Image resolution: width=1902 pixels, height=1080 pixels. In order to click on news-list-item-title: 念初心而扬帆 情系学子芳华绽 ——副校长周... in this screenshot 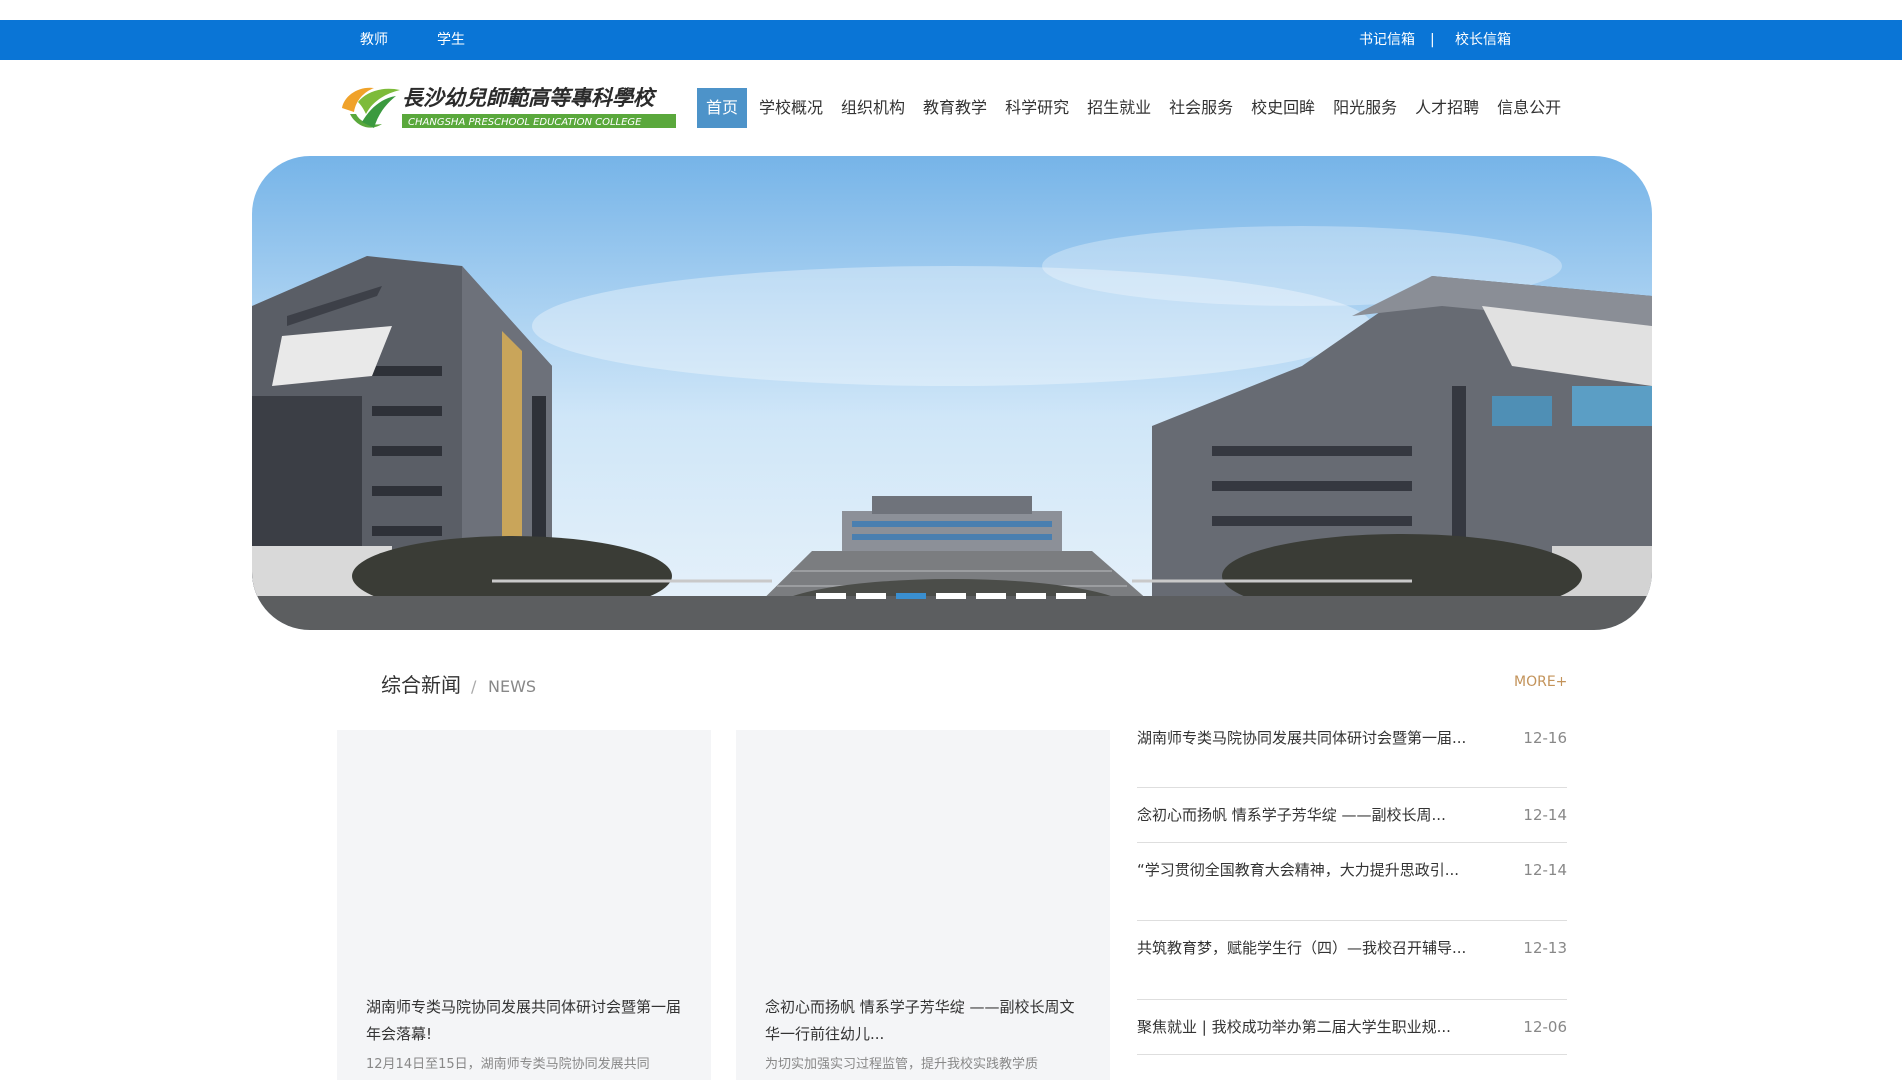, I will do `click(1302, 815)`.